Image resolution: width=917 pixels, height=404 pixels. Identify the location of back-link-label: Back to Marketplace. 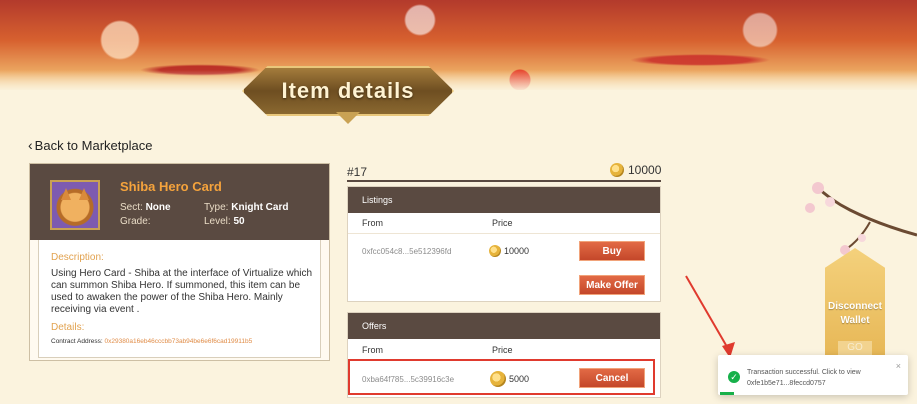
(93, 145).